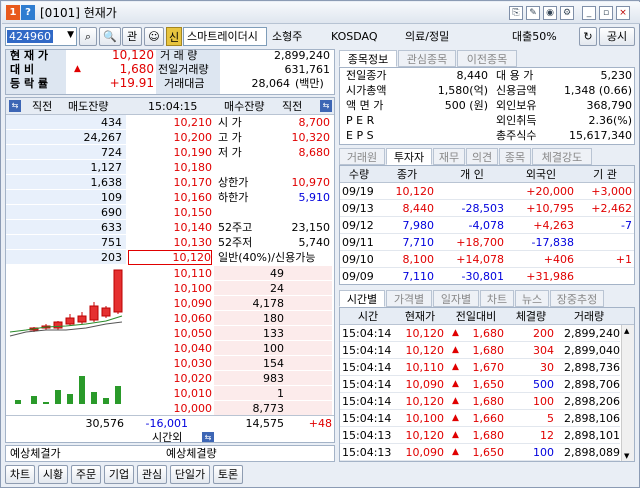 This screenshot has height=488, width=640. Describe the element at coordinates (592, 333) in the screenshot. I see `trade-cell: 2,899,240` at that location.